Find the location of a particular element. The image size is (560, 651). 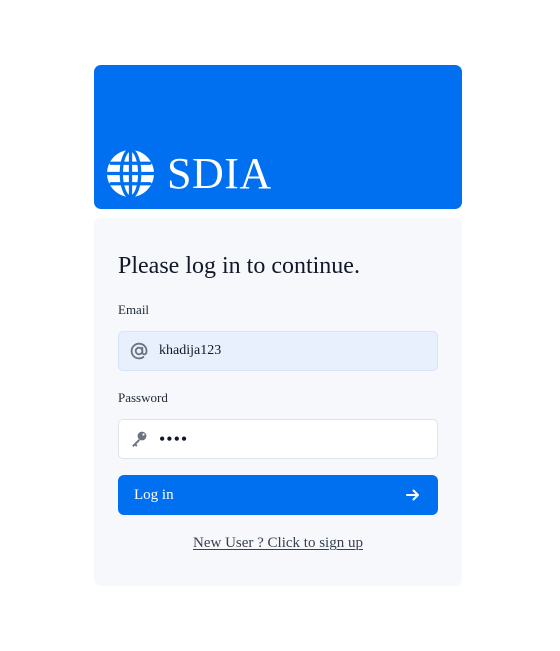

password-label: Password is located at coordinates (143, 397).